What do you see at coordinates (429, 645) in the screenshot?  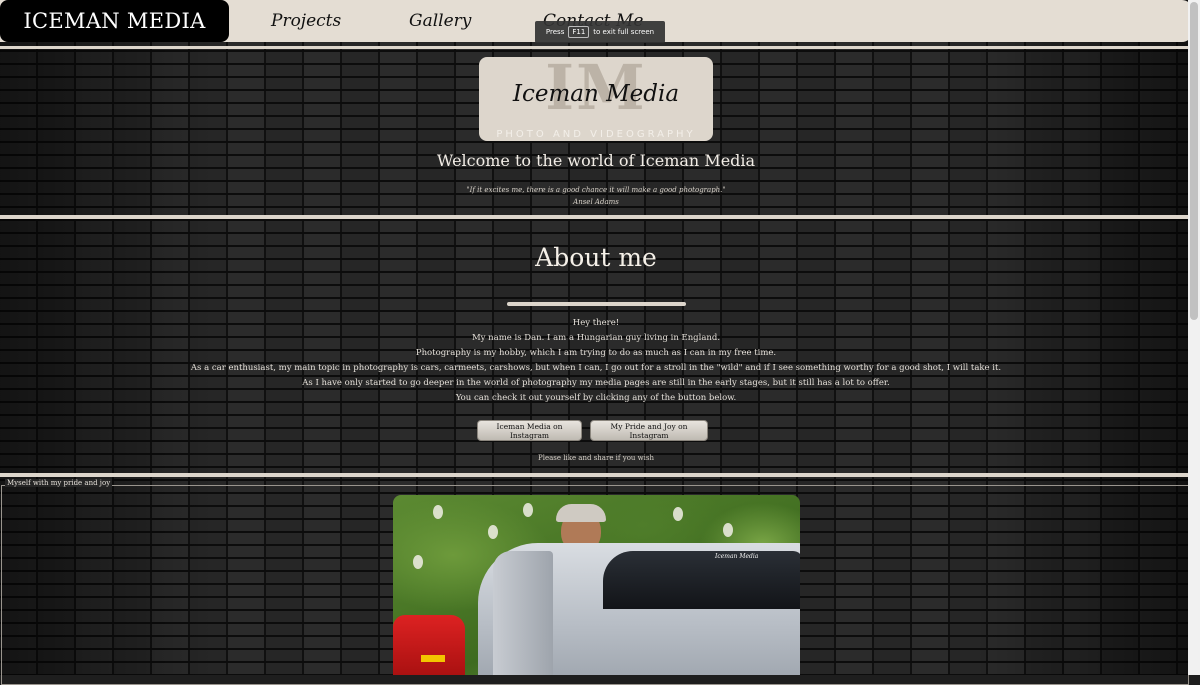 I see `red-car-shape` at bounding box center [429, 645].